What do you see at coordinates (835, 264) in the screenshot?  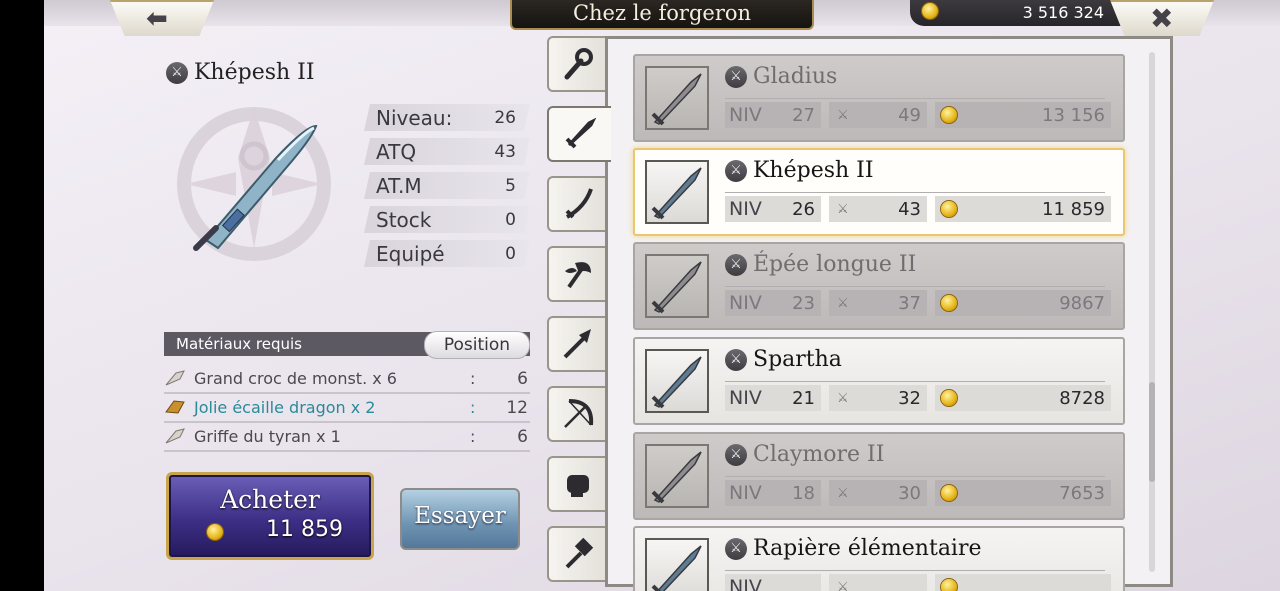 I see `weapon-name: Épée longue II` at bounding box center [835, 264].